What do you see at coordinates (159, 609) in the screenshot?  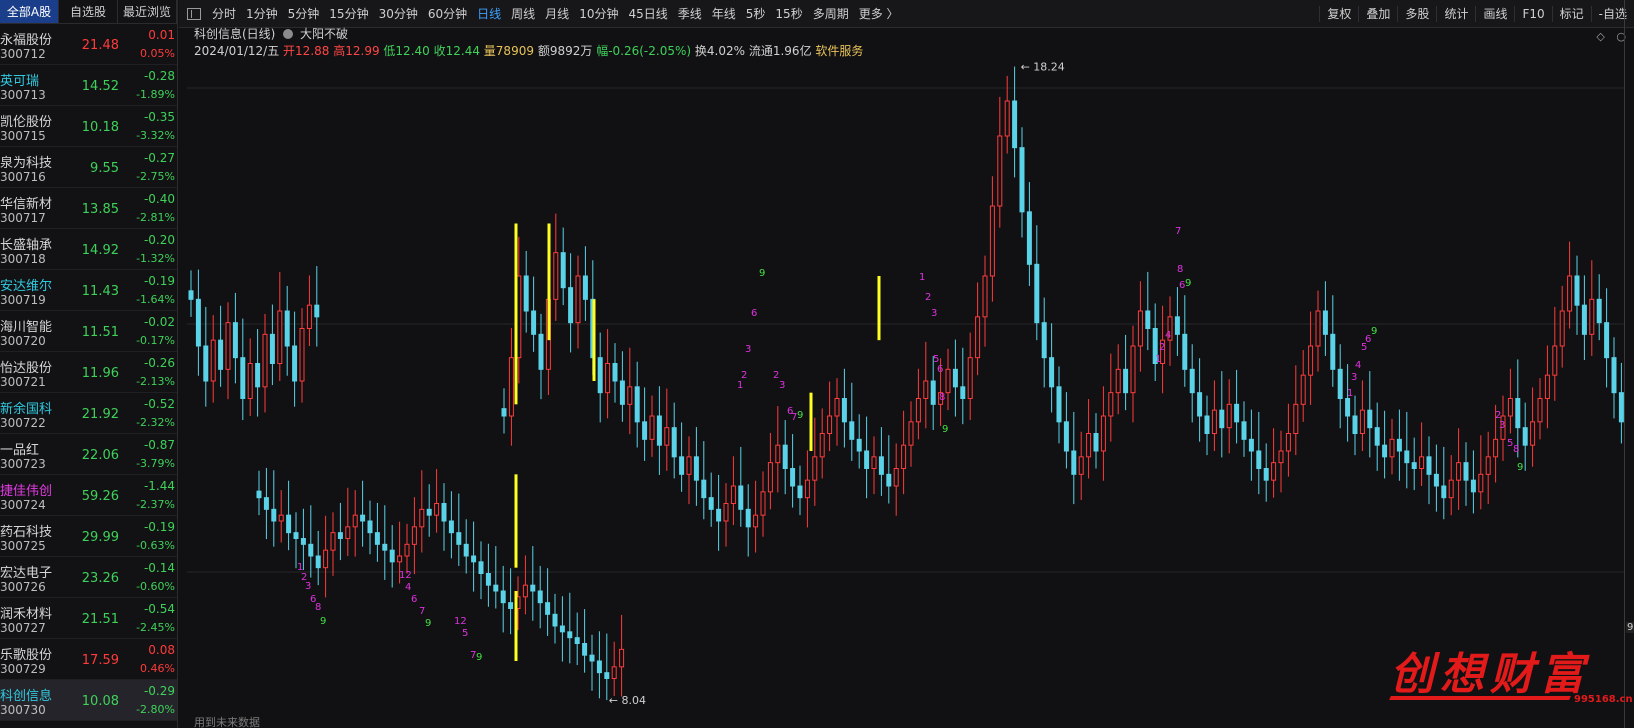 I see `stock-change: -0.54` at bounding box center [159, 609].